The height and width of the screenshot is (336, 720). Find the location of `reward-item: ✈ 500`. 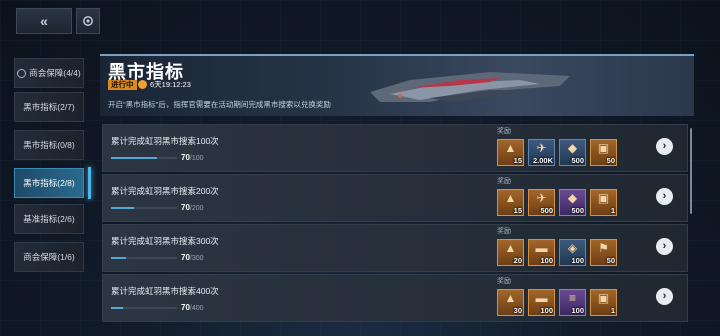

reward-item: ✈ 500 is located at coordinates (541, 202).